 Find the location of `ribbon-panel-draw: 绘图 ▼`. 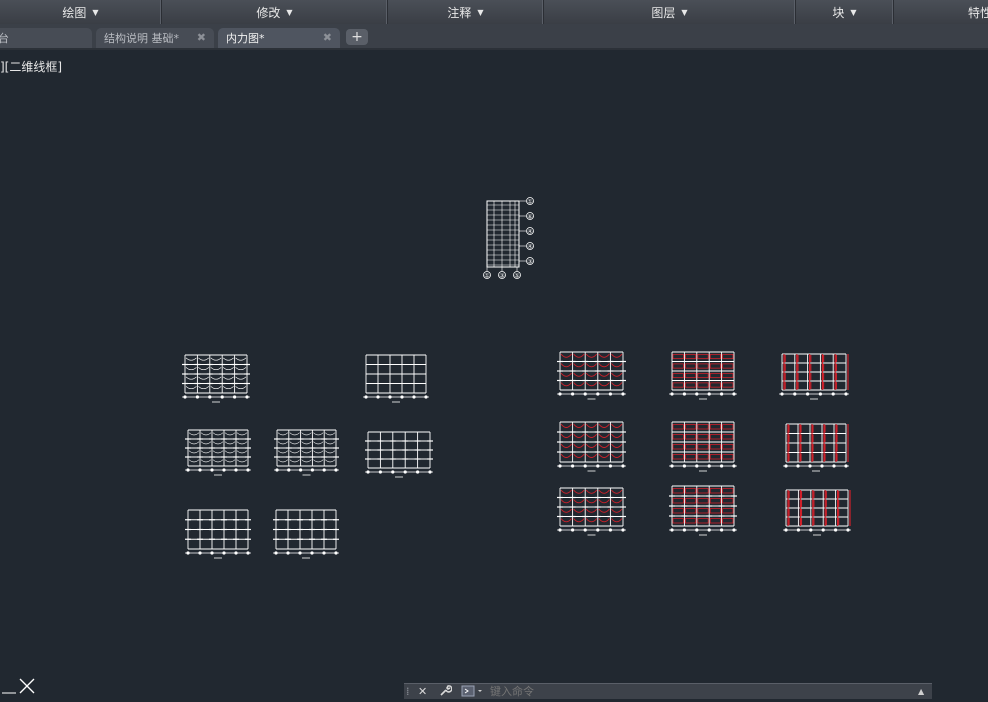

ribbon-panel-draw: 绘图 ▼ is located at coordinates (81, 12).